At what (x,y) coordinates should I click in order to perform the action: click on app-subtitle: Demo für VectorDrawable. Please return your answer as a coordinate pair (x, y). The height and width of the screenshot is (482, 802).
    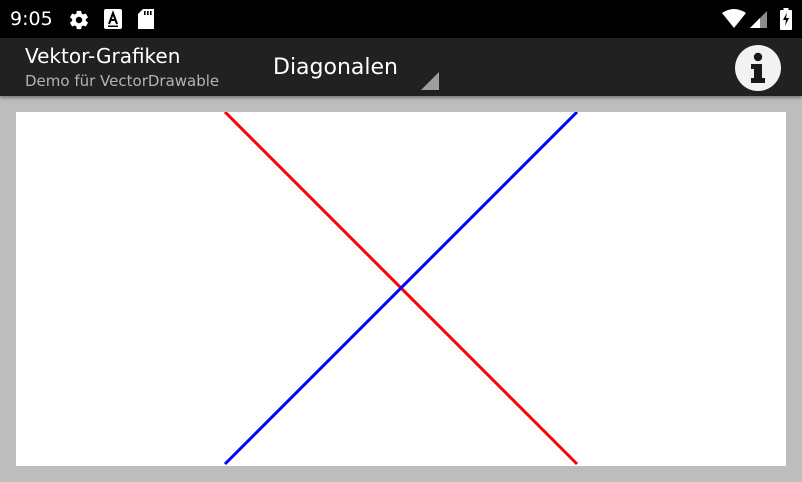
    Looking at the image, I should click on (122, 81).